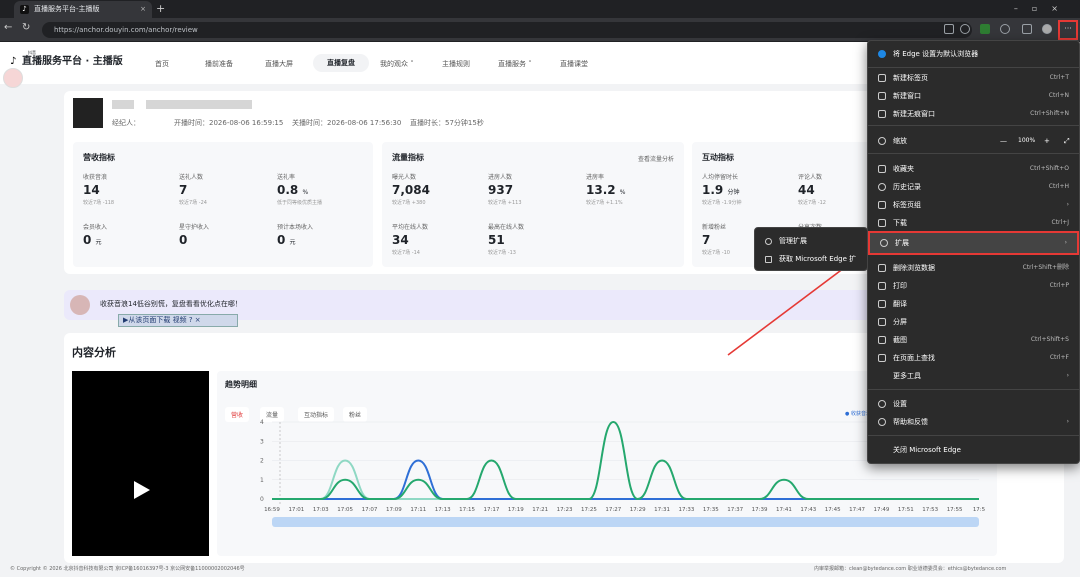 The width and height of the screenshot is (1080, 577). I want to click on x-tick-label: 17:19, so click(516, 510).